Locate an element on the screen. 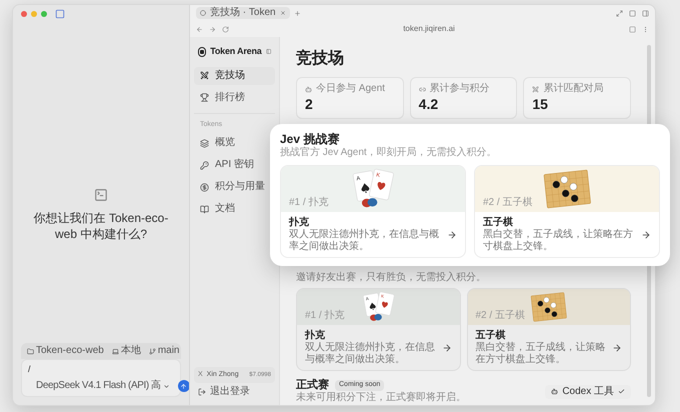 Image resolution: width=680 pixels, height=412 pixels. side-panel-icon is located at coordinates (645, 13).